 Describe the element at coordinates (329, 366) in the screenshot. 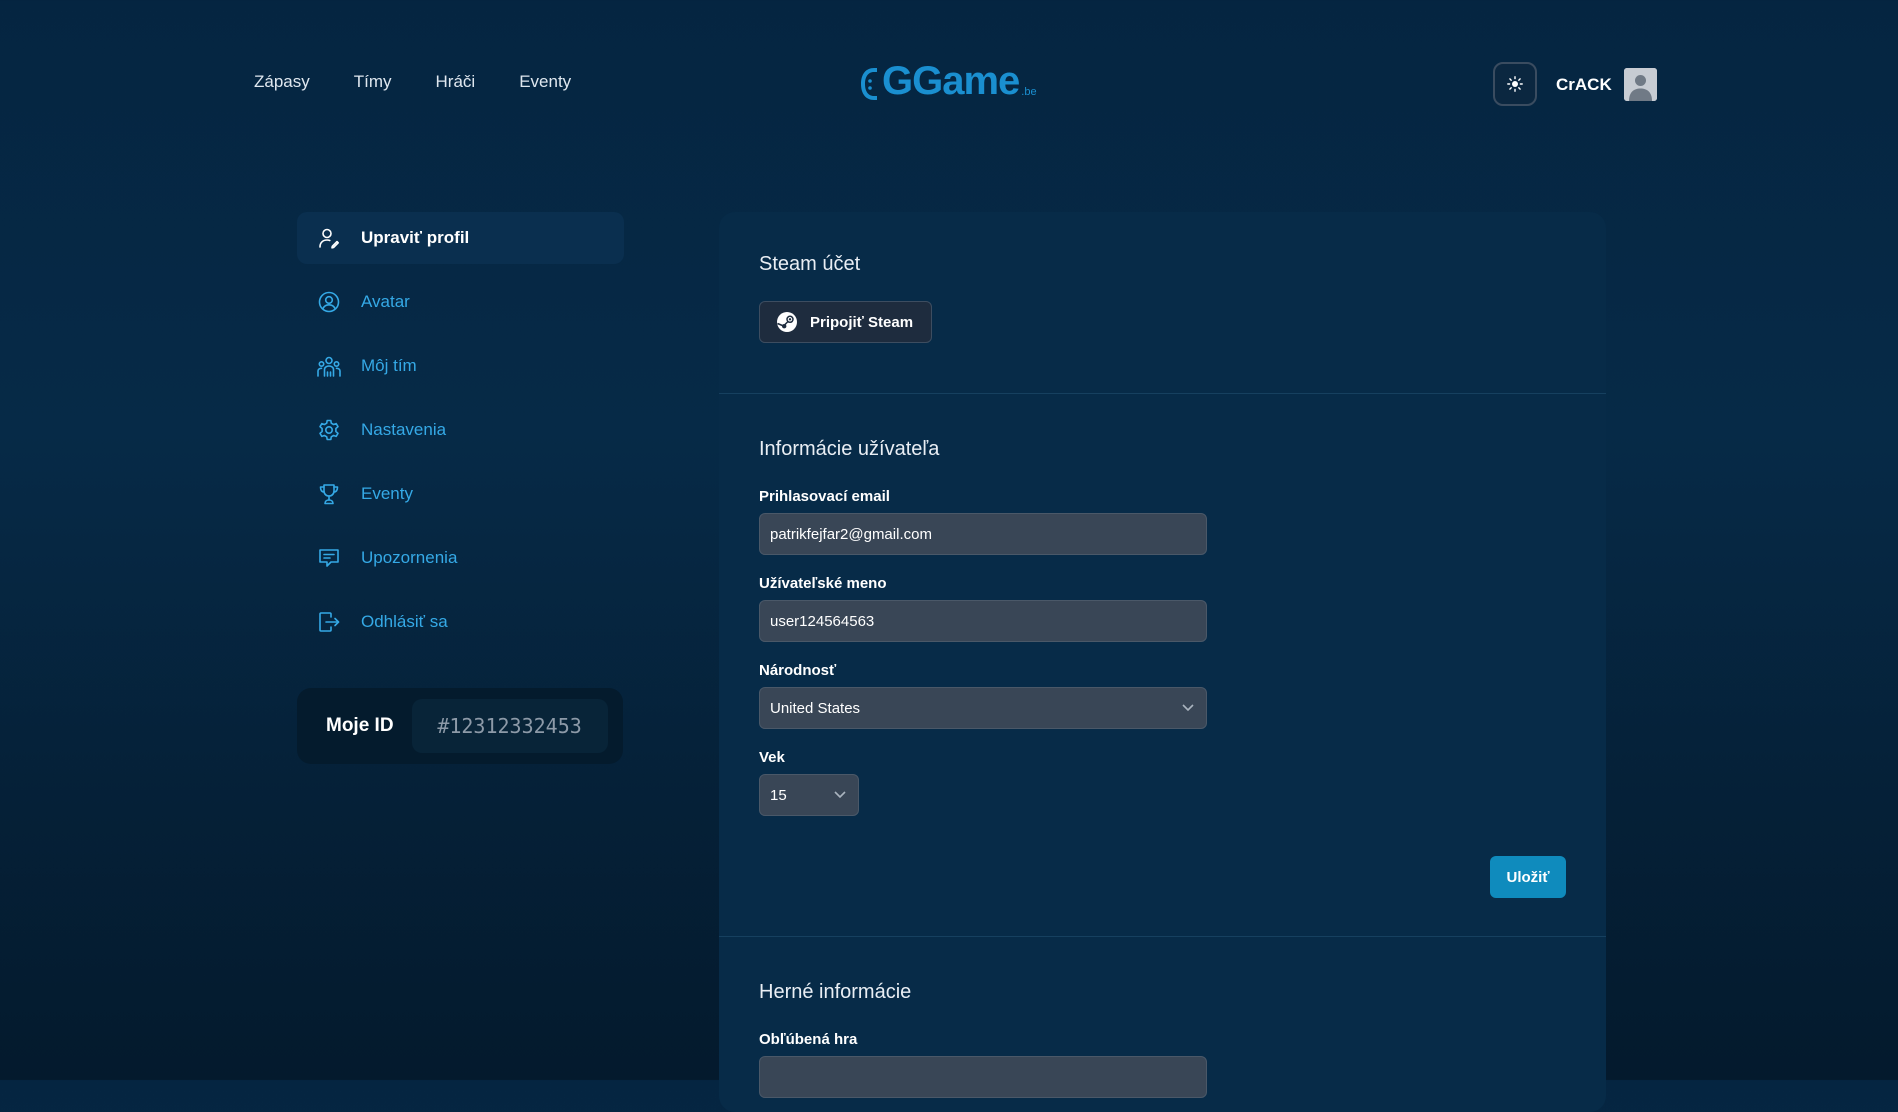

I see `team-icon` at that location.